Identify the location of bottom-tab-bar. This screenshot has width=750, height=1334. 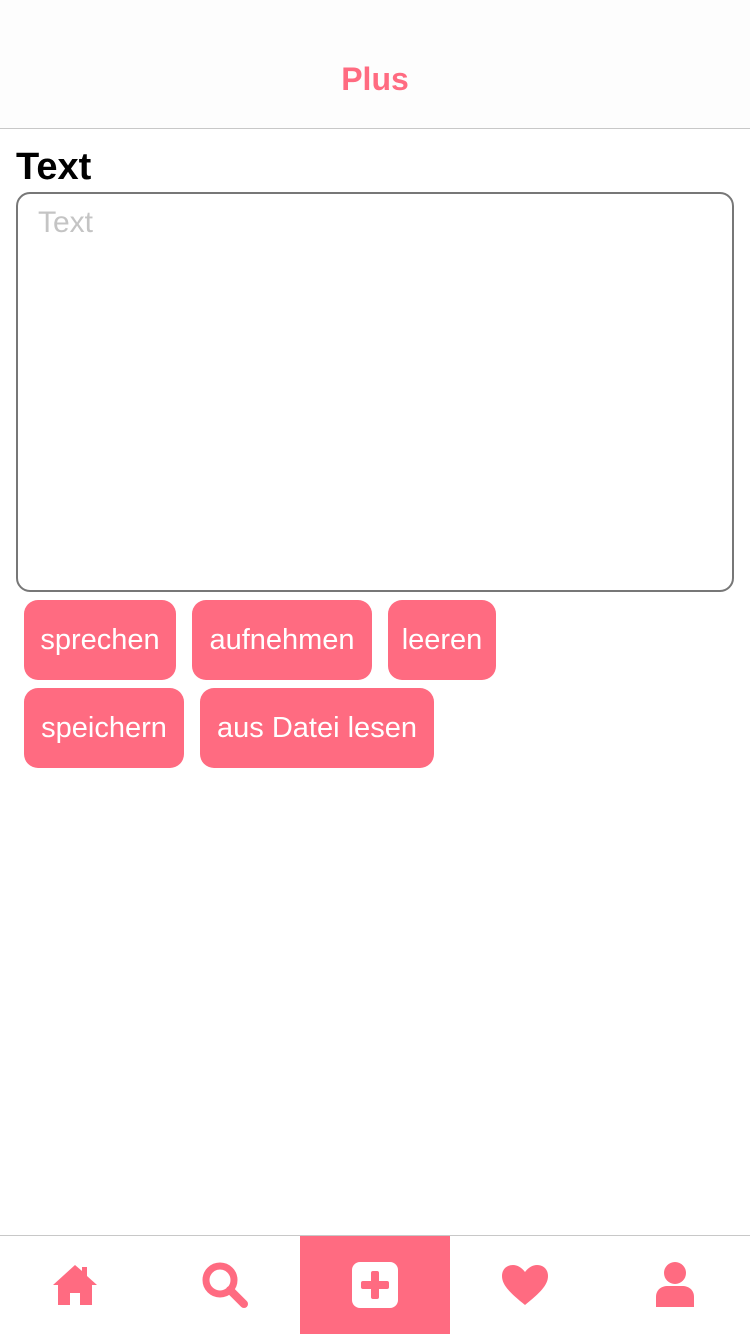
(375, 1284).